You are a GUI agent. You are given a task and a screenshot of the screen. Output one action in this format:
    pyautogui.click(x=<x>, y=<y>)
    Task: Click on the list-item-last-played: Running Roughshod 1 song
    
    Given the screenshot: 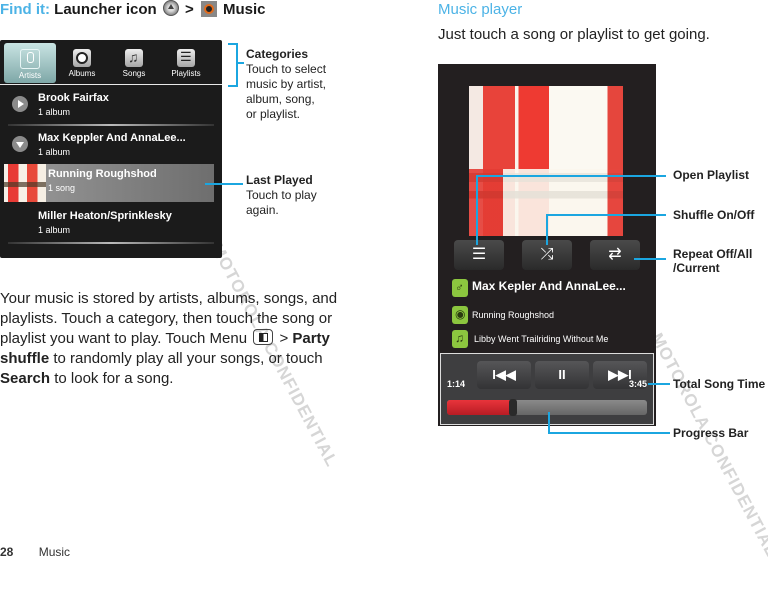 What is the action you would take?
    pyautogui.click(x=109, y=183)
    